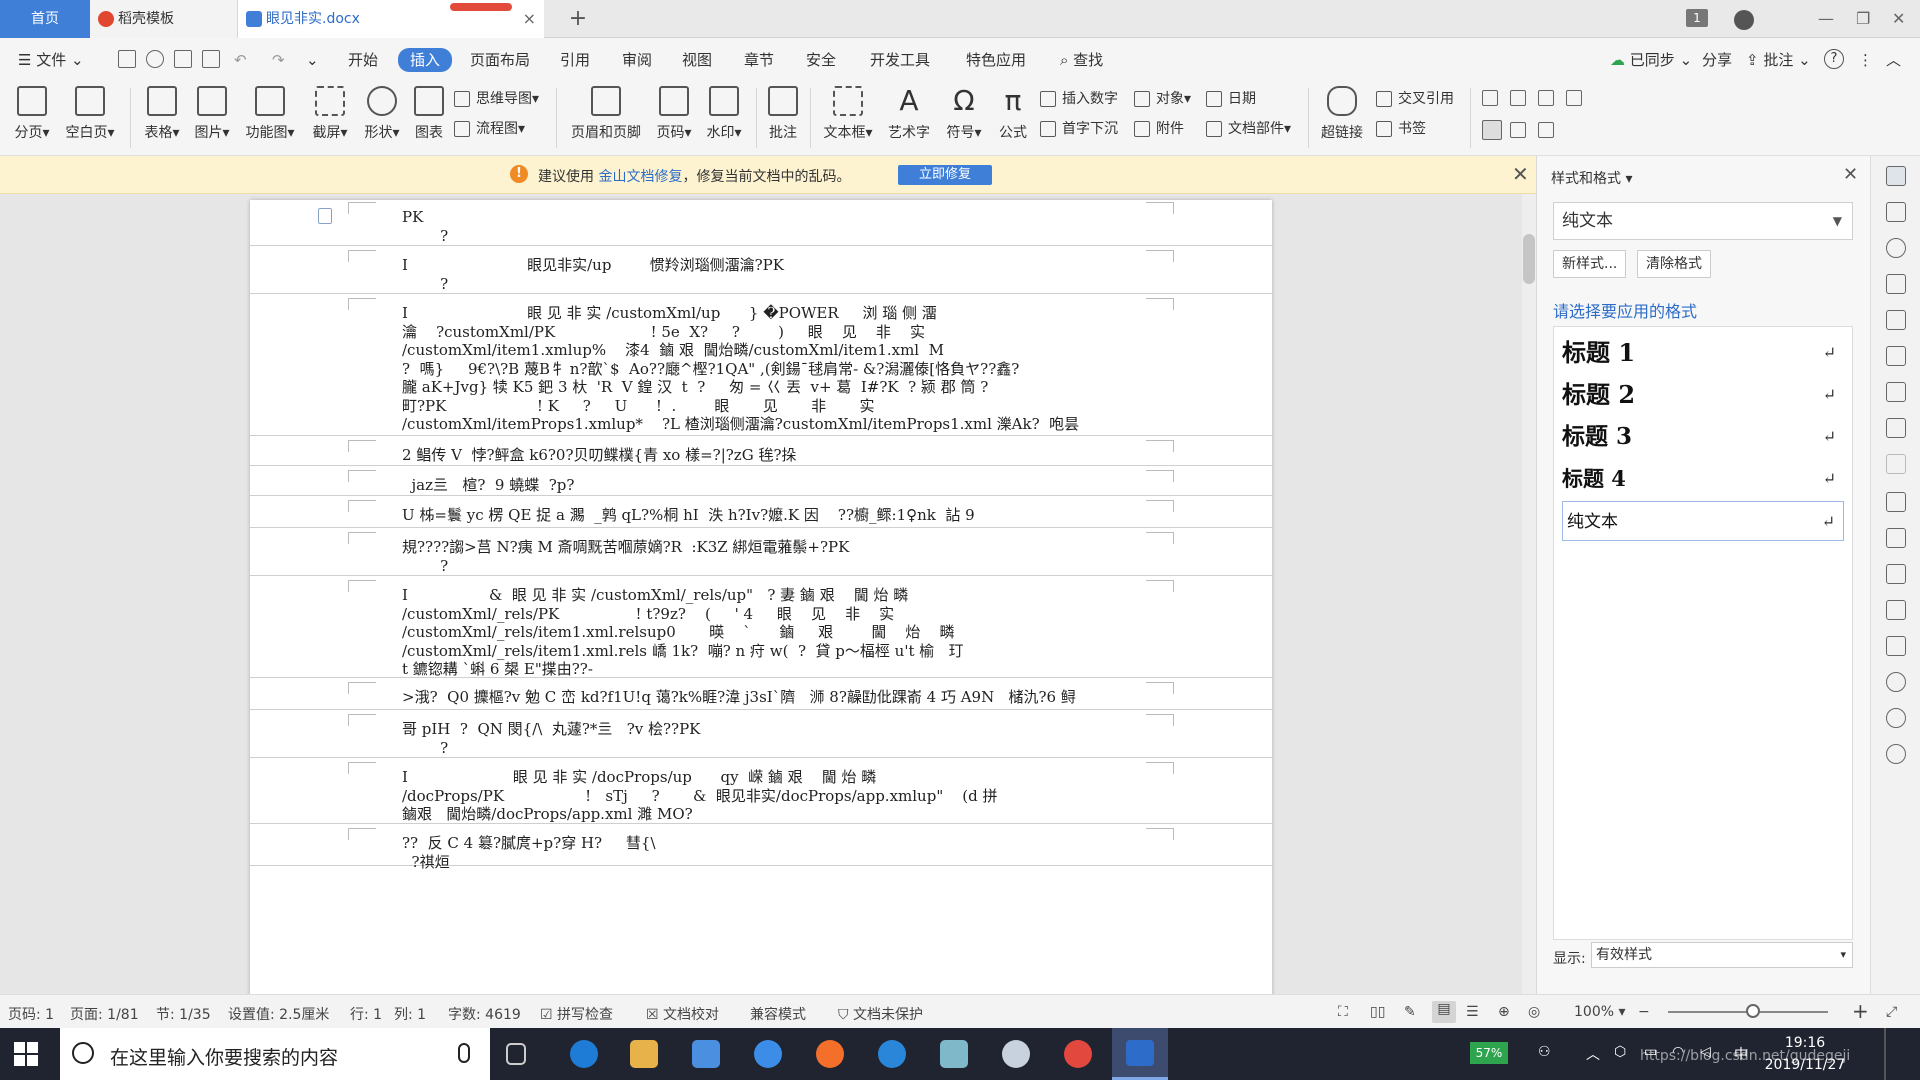 This screenshot has height=1080, width=1920. Describe the element at coordinates (1081, 60) in the screenshot. I see `find-button: ⌕ 查找` at that location.